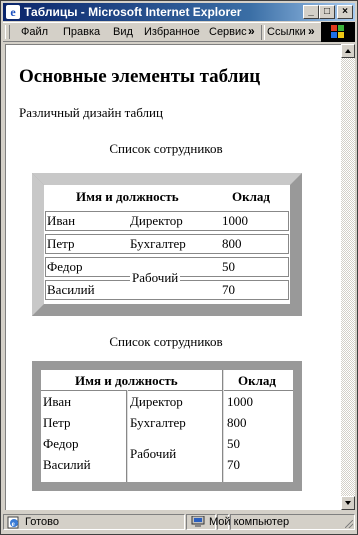 This screenshot has width=358, height=535. Describe the element at coordinates (13, 12) in the screenshot. I see `internet-explorer-icon: e` at that location.